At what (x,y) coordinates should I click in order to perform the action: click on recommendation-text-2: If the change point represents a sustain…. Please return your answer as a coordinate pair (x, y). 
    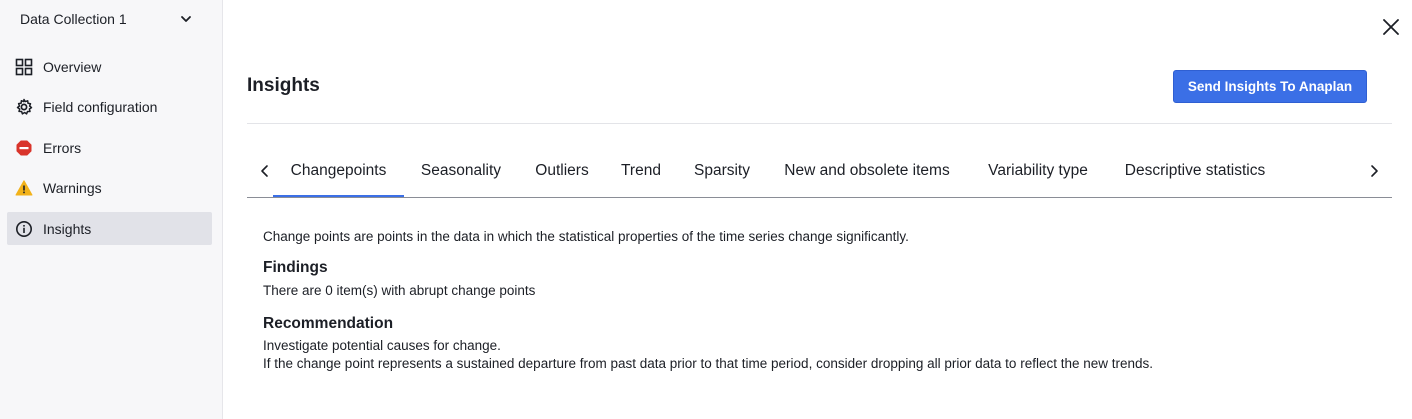
    Looking at the image, I should click on (708, 363).